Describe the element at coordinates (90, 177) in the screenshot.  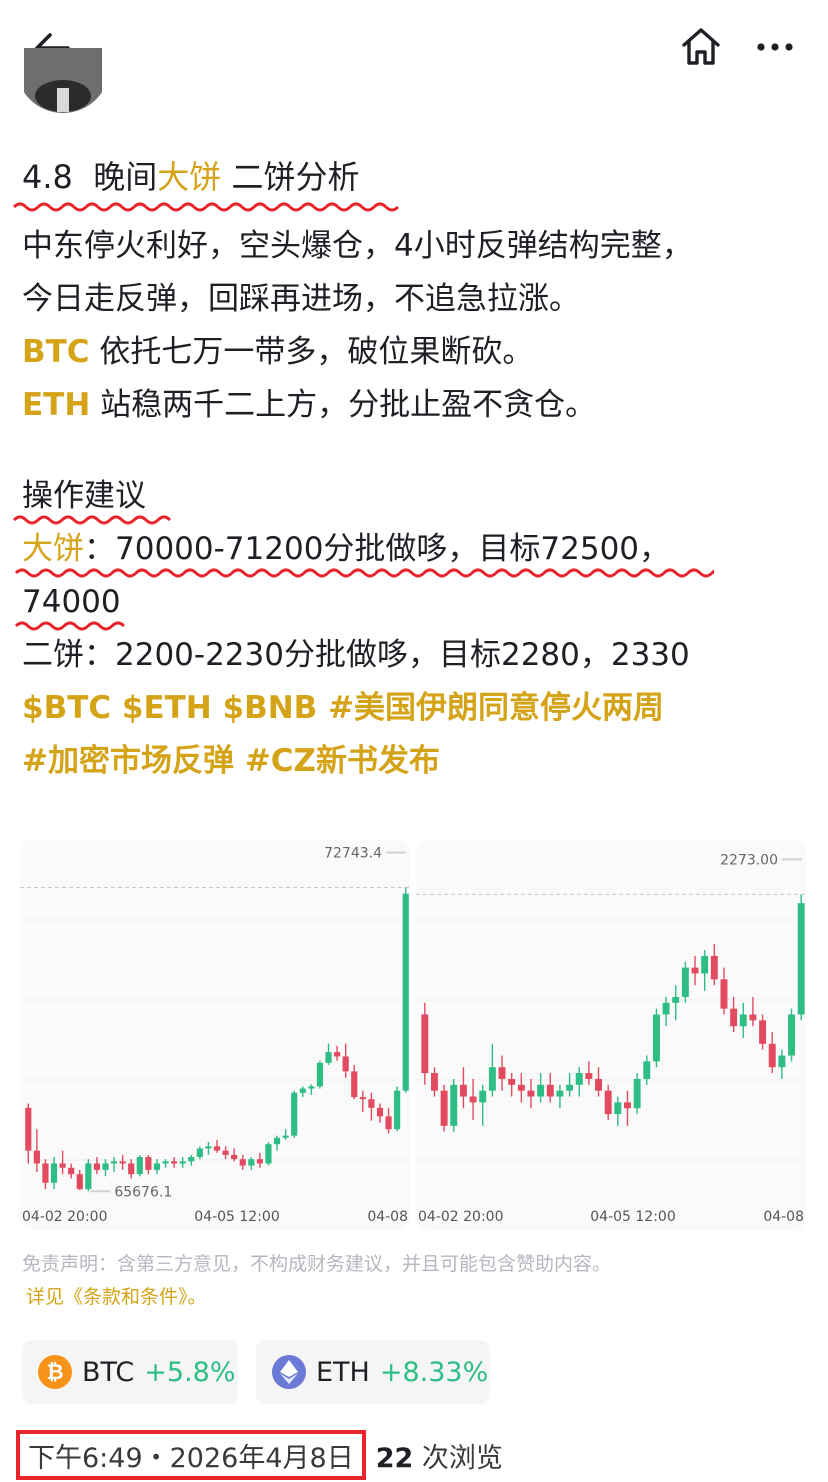
I see `title-prefix: 4.8 晚间` at that location.